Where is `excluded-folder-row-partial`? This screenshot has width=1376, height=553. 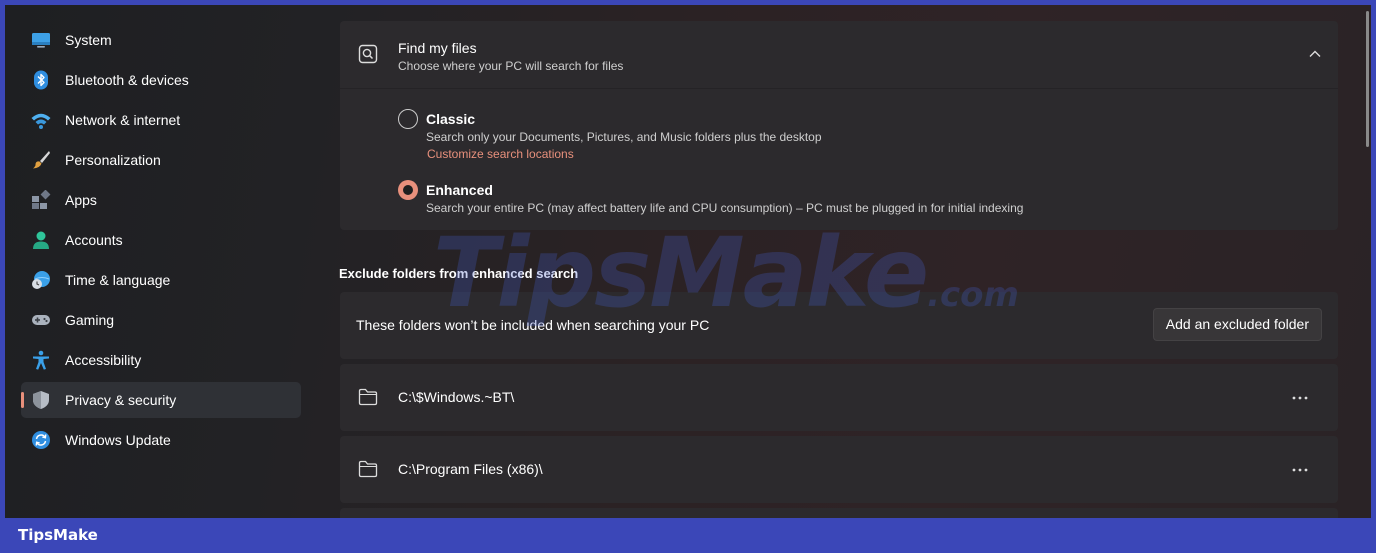 excluded-folder-row-partial is located at coordinates (839, 513).